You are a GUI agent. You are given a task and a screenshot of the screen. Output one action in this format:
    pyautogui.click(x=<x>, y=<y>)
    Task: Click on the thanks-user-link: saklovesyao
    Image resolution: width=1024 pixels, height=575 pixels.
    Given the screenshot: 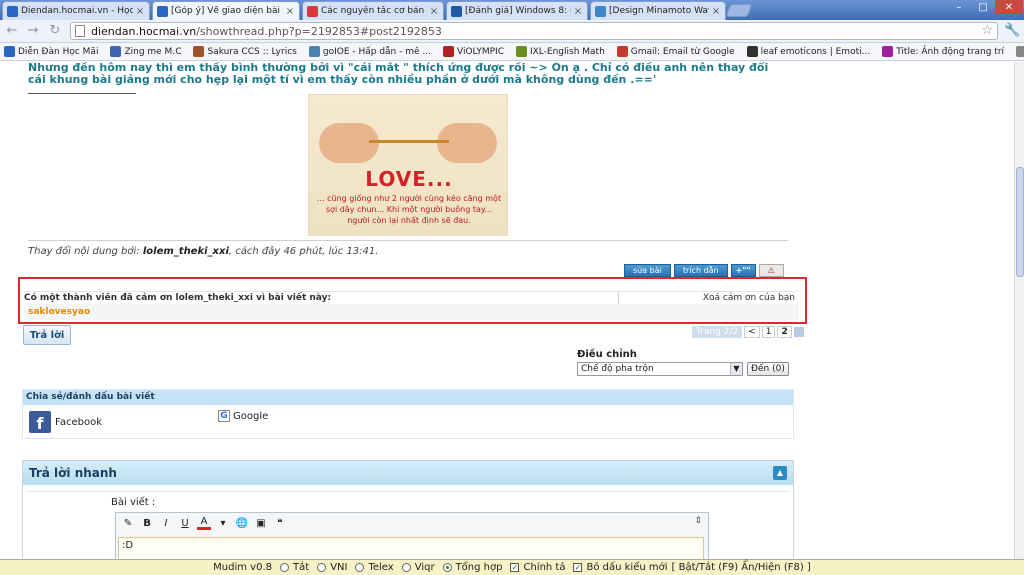 What is the action you would take?
    pyautogui.click(x=59, y=312)
    